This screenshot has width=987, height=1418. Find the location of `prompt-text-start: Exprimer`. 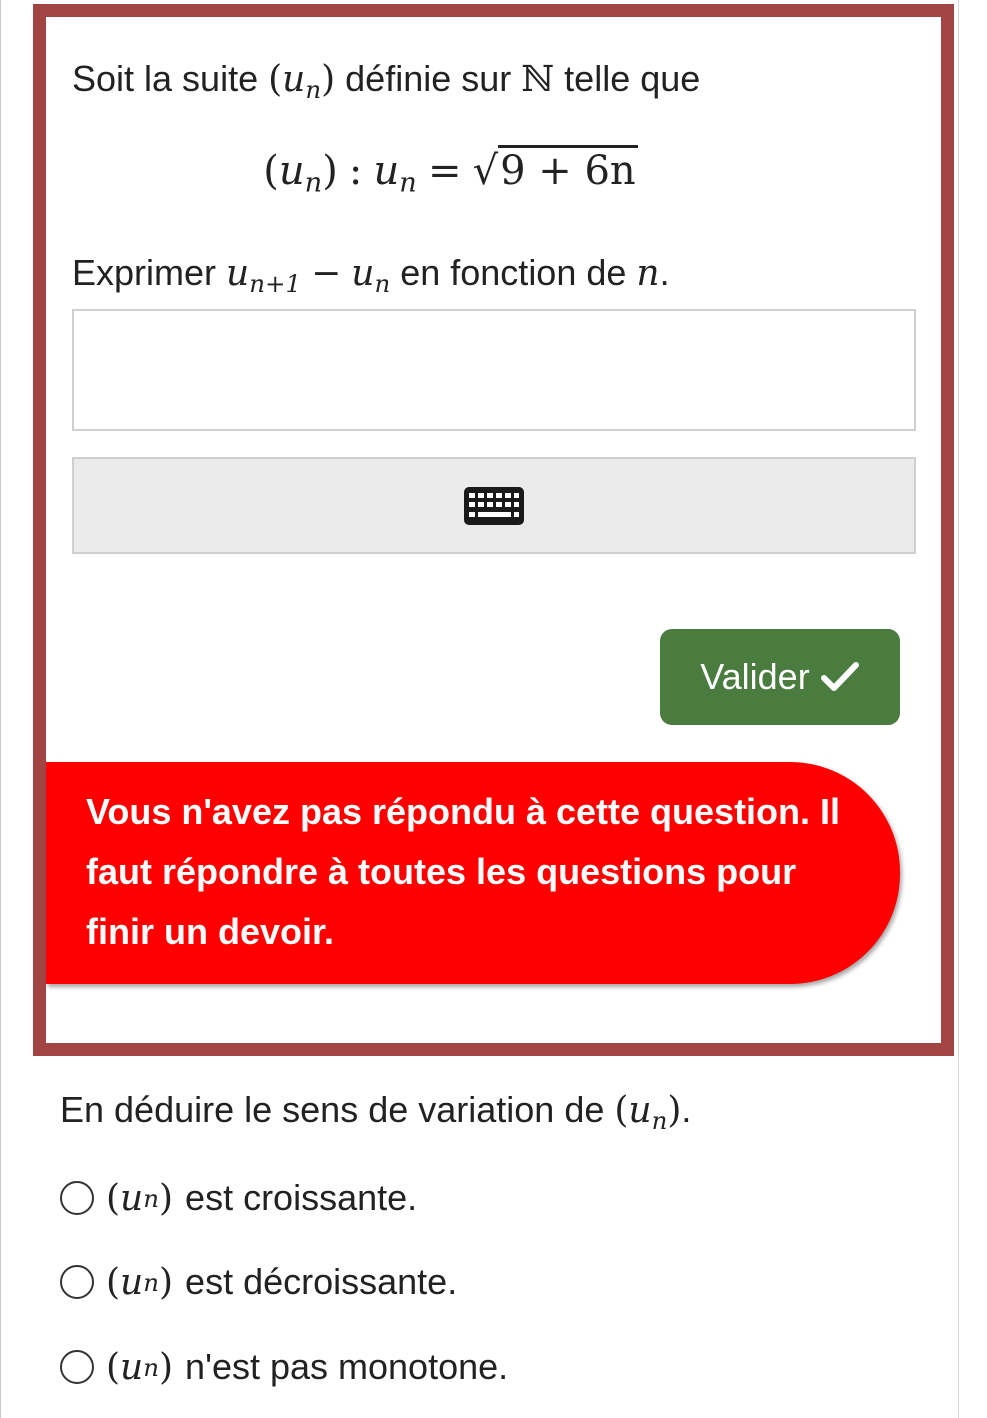

prompt-text-start: Exprimer is located at coordinates (149, 272).